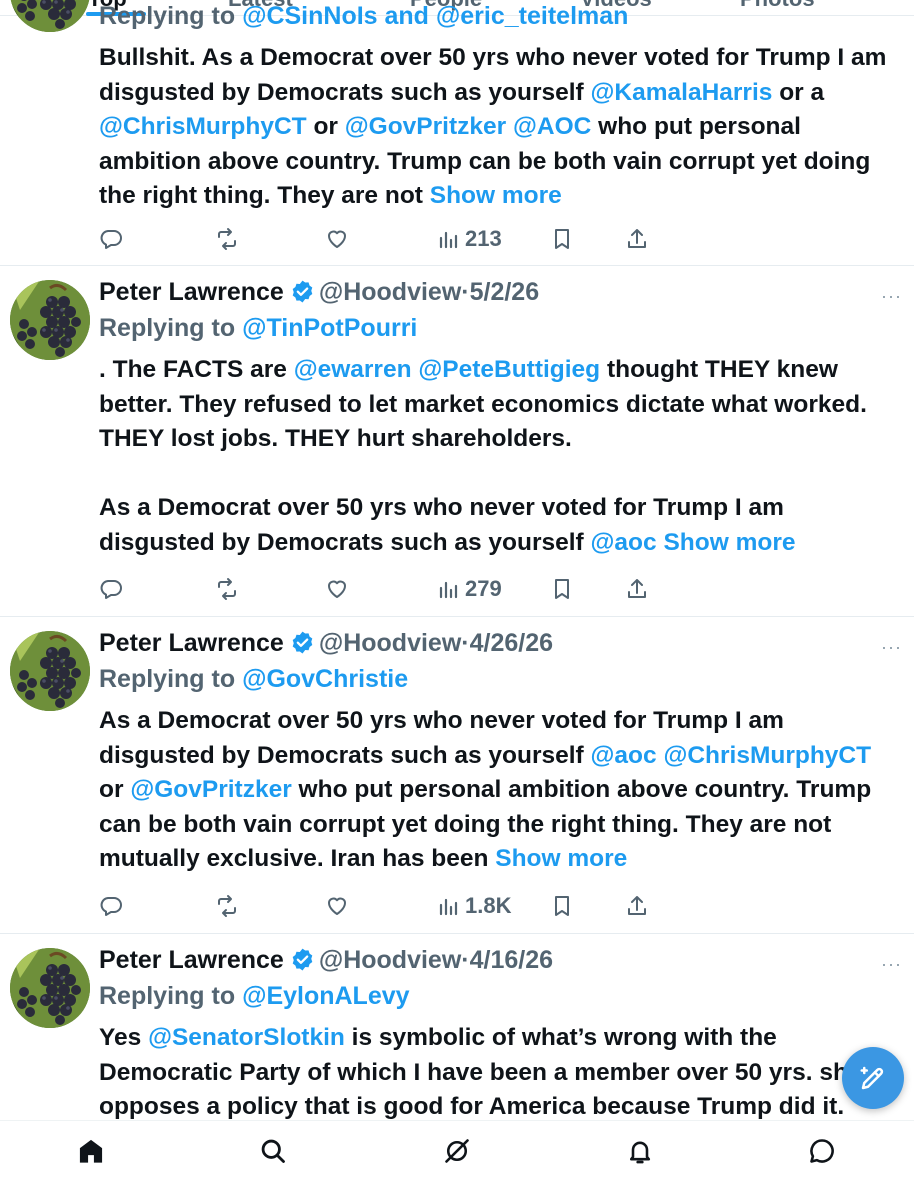 The width and height of the screenshot is (914, 1200). I want to click on reply-to-handle: @EylonALevy, so click(325, 996).